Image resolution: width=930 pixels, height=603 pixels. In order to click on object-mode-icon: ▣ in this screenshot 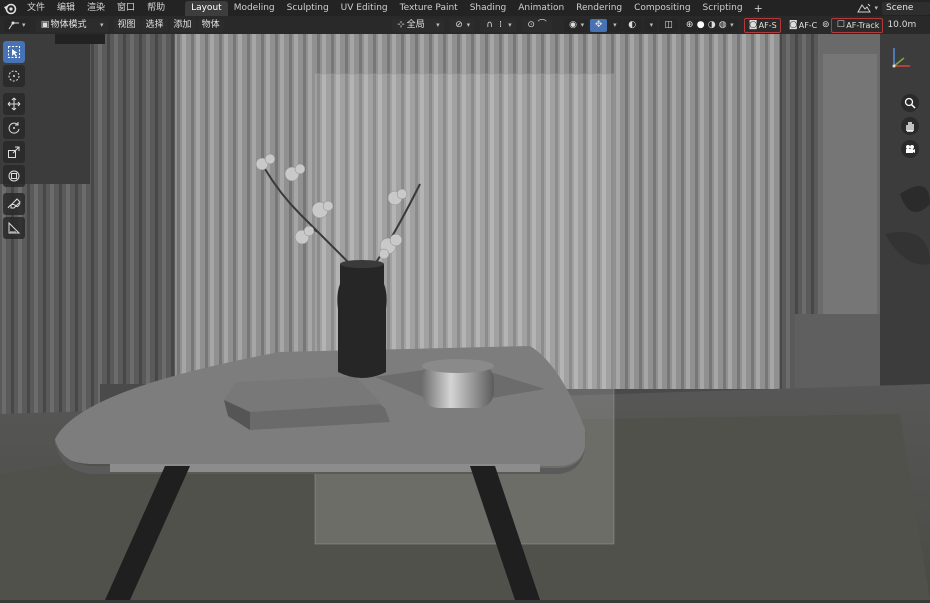, I will do `click(45, 24)`.